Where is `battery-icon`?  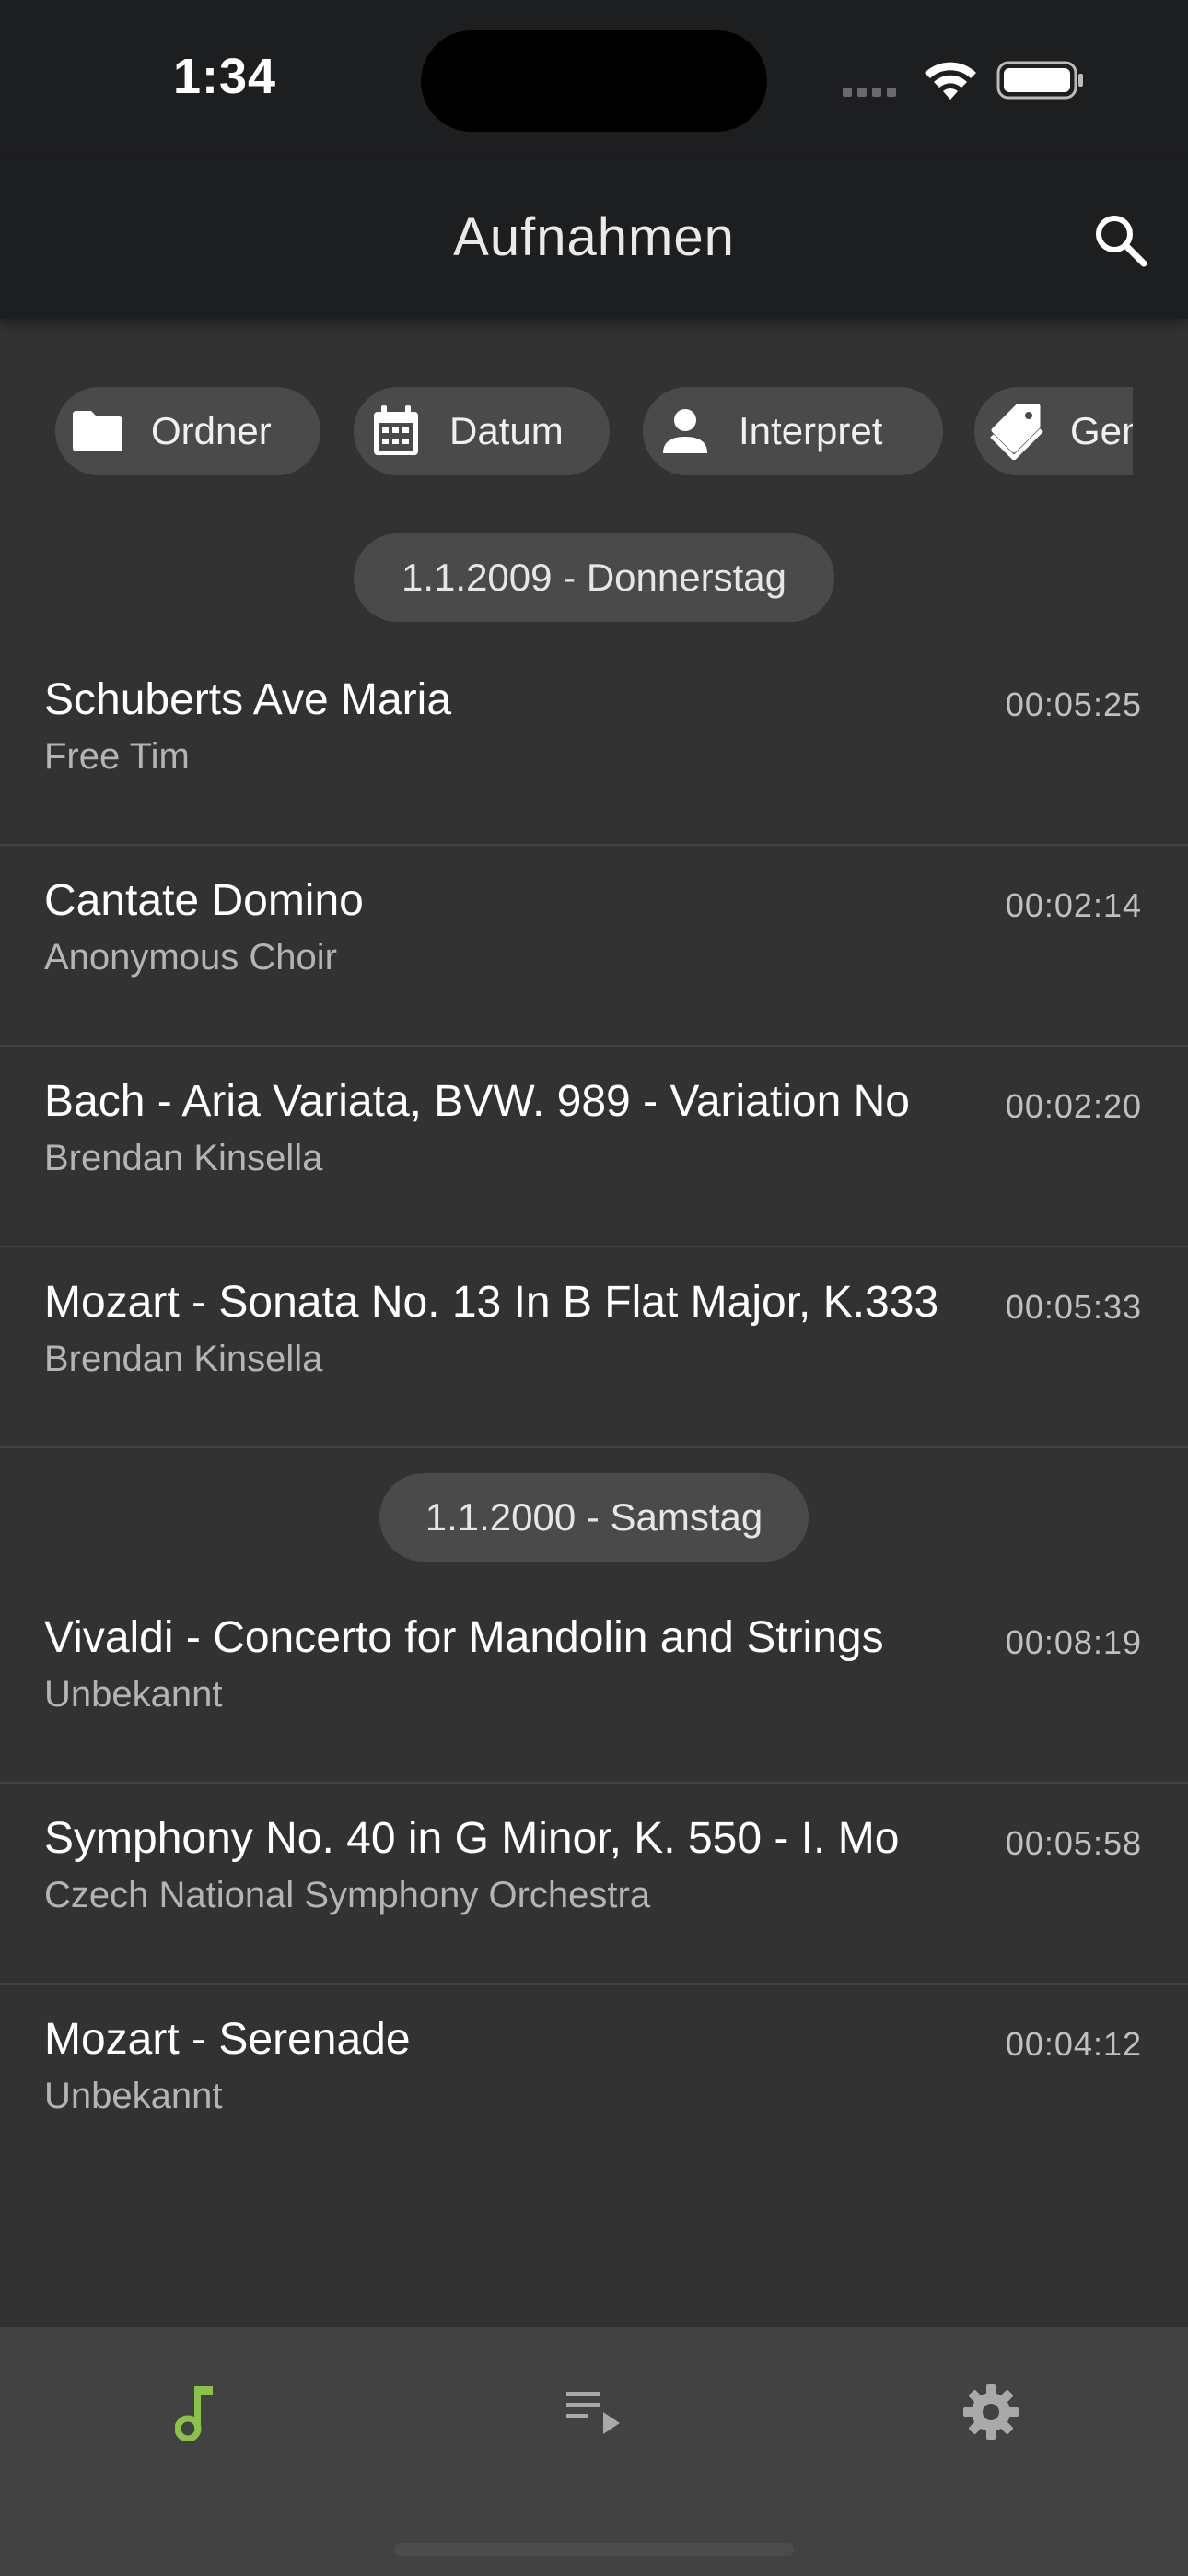
battery-icon is located at coordinates (1039, 80).